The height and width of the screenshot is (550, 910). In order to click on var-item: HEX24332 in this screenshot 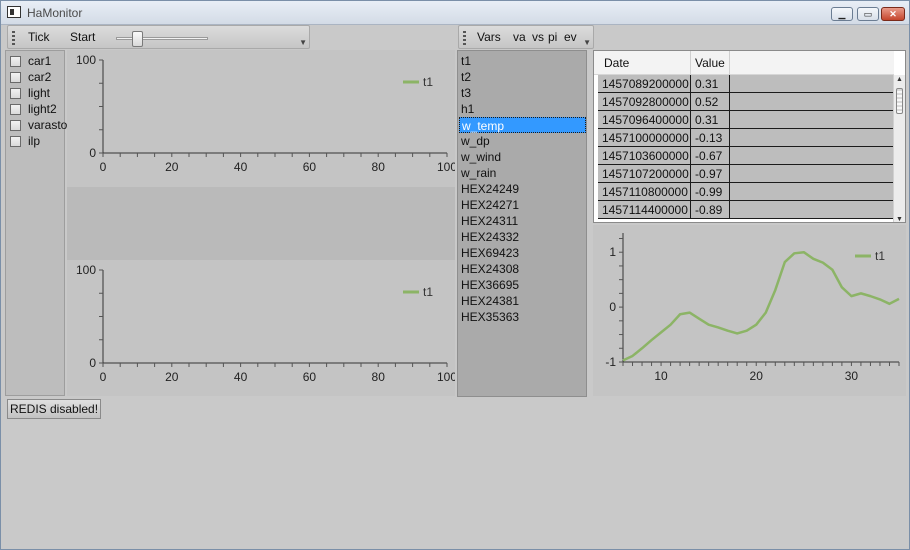, I will do `click(522, 237)`.